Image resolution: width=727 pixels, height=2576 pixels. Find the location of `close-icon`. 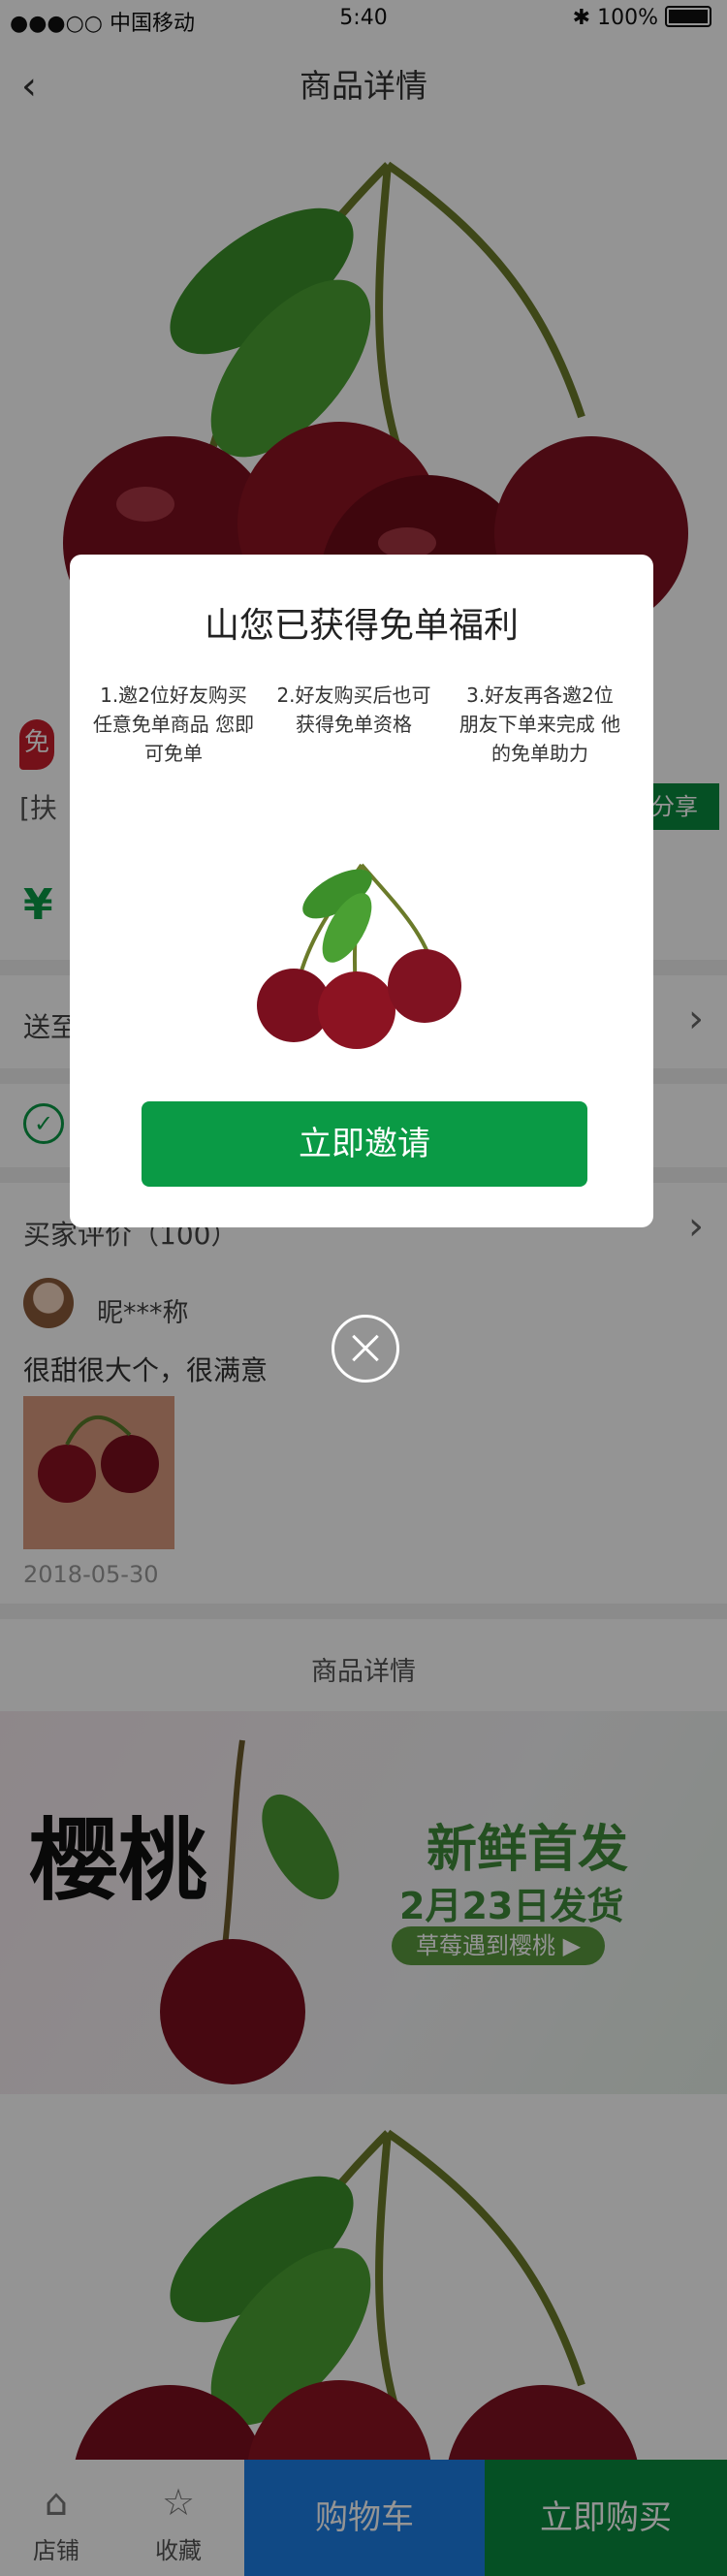

close-icon is located at coordinates (365, 1349).